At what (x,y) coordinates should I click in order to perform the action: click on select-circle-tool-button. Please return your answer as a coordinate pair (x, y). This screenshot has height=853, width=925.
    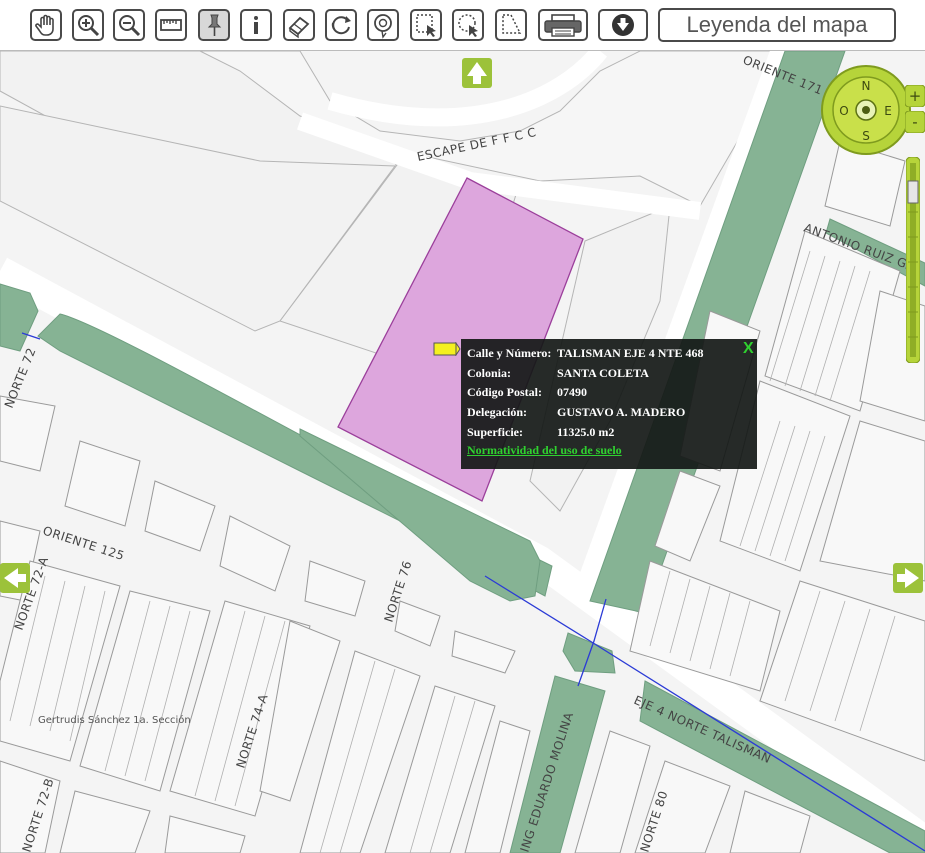
    Looking at the image, I should click on (468, 25).